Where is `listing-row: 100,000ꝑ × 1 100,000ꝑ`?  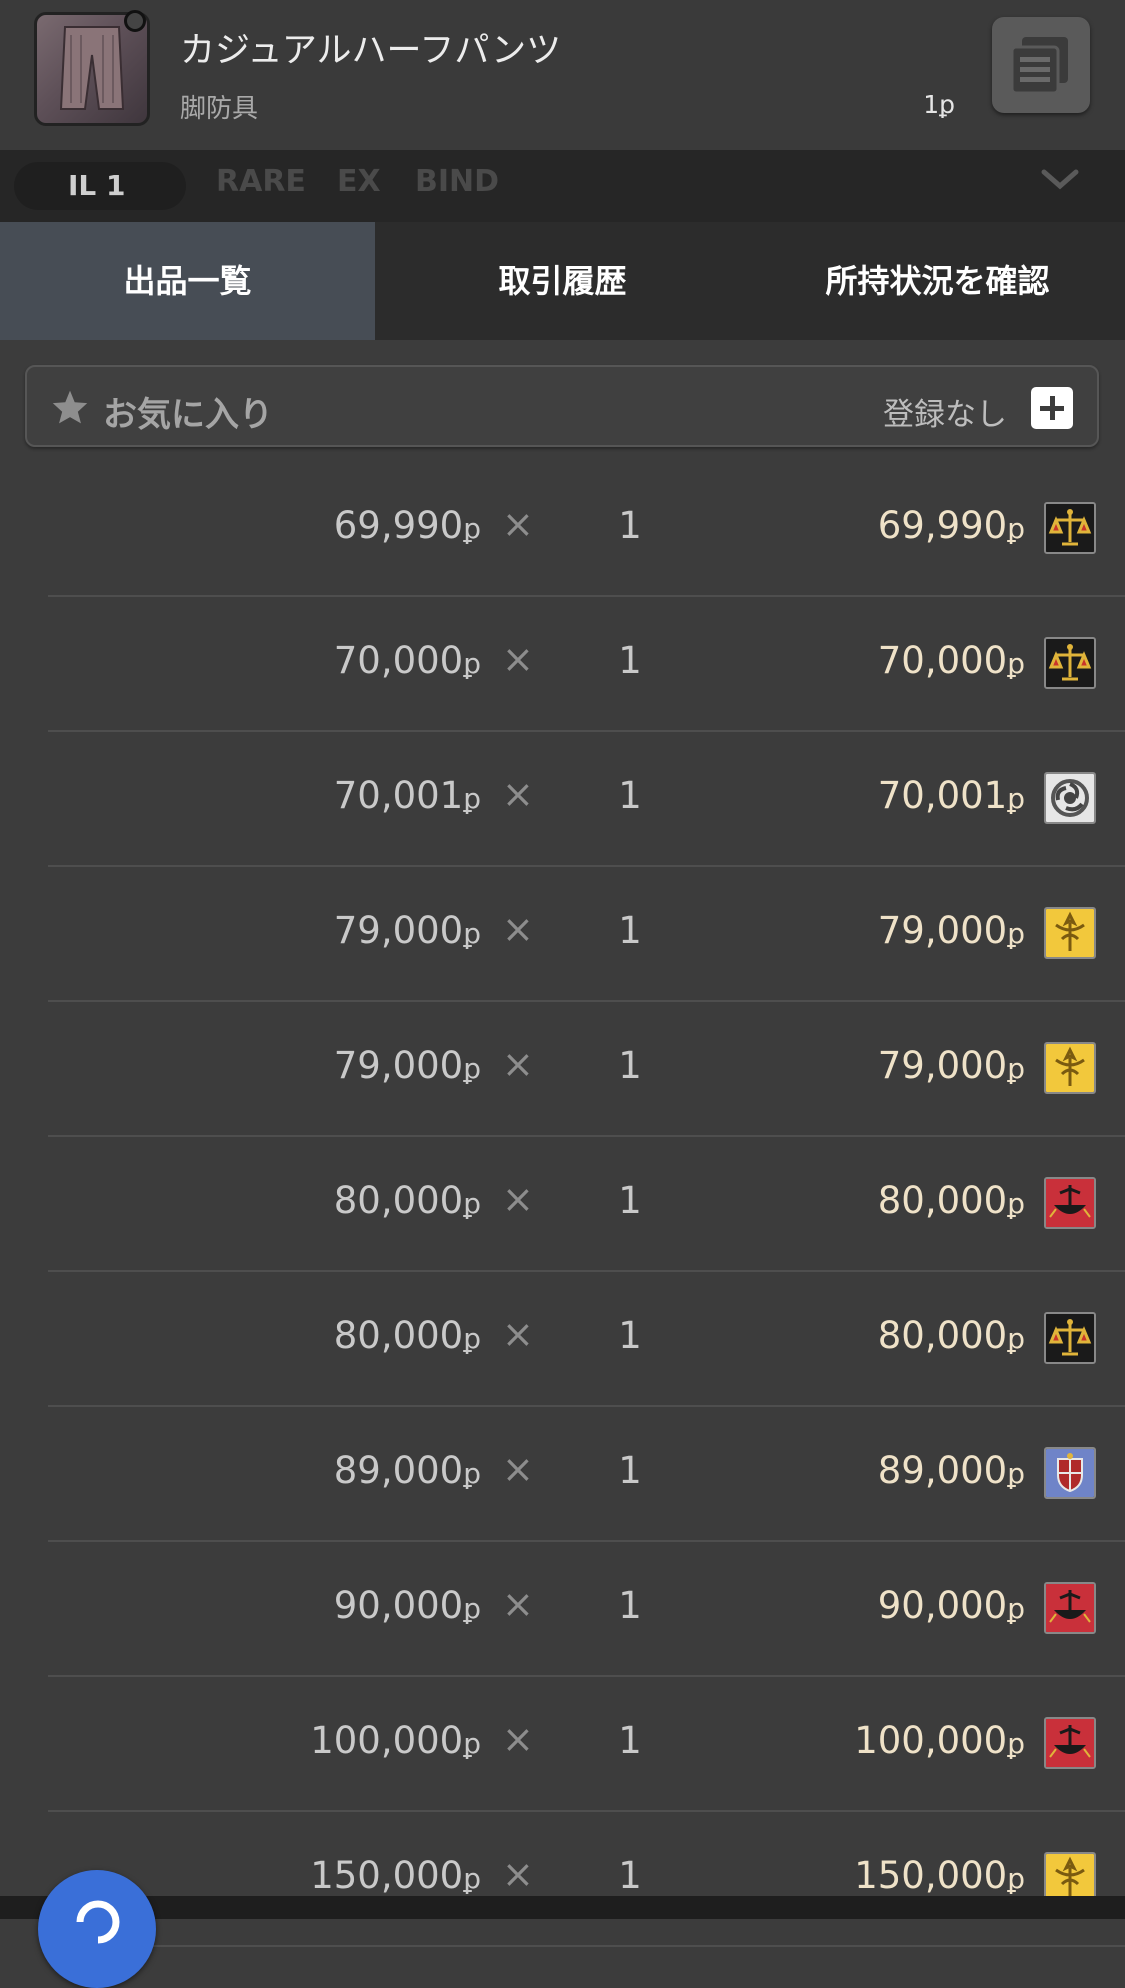
listing-row: 100,000ꝑ × 1 100,000ꝑ is located at coordinates (562, 1744).